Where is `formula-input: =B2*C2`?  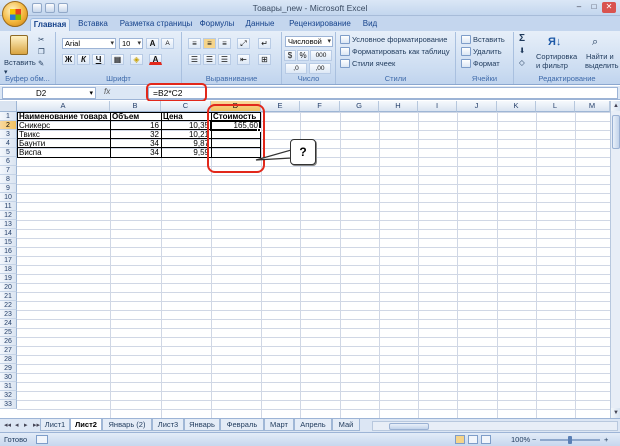
formula-input: =B2*C2 is located at coordinates (383, 93).